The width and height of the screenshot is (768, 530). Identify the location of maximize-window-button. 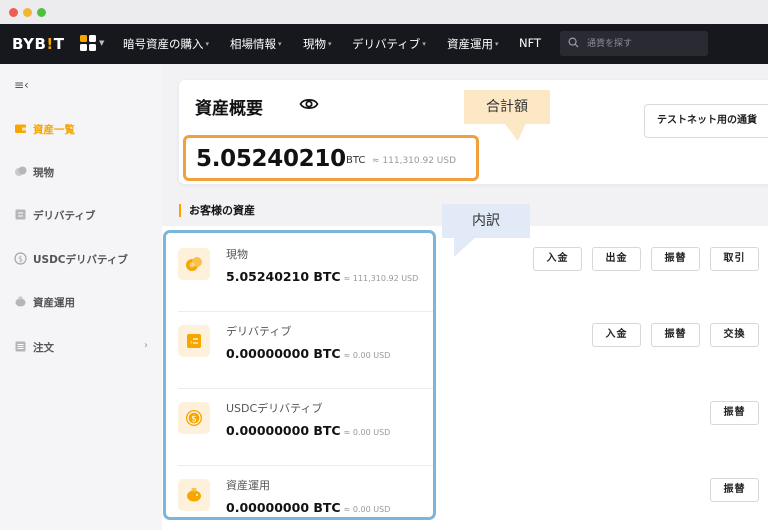
(41, 12).